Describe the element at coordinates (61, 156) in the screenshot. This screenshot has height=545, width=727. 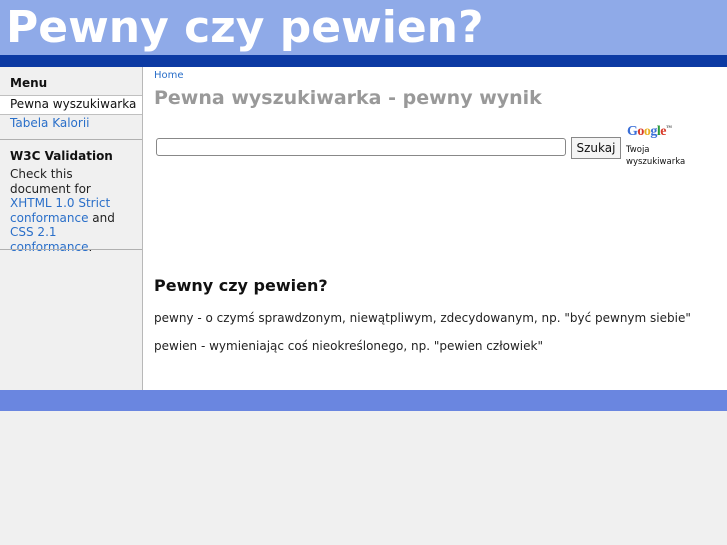
I see `w3c-heading: W3C Validation` at that location.